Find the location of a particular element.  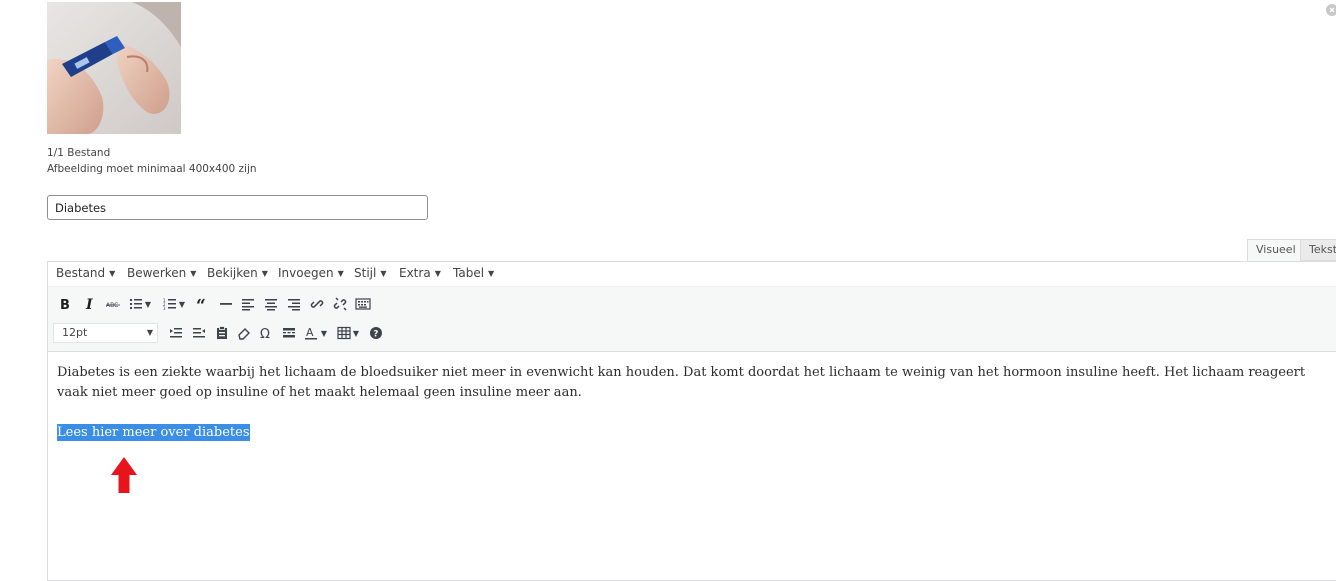

menu-table: Tabel ▼ is located at coordinates (473, 273).